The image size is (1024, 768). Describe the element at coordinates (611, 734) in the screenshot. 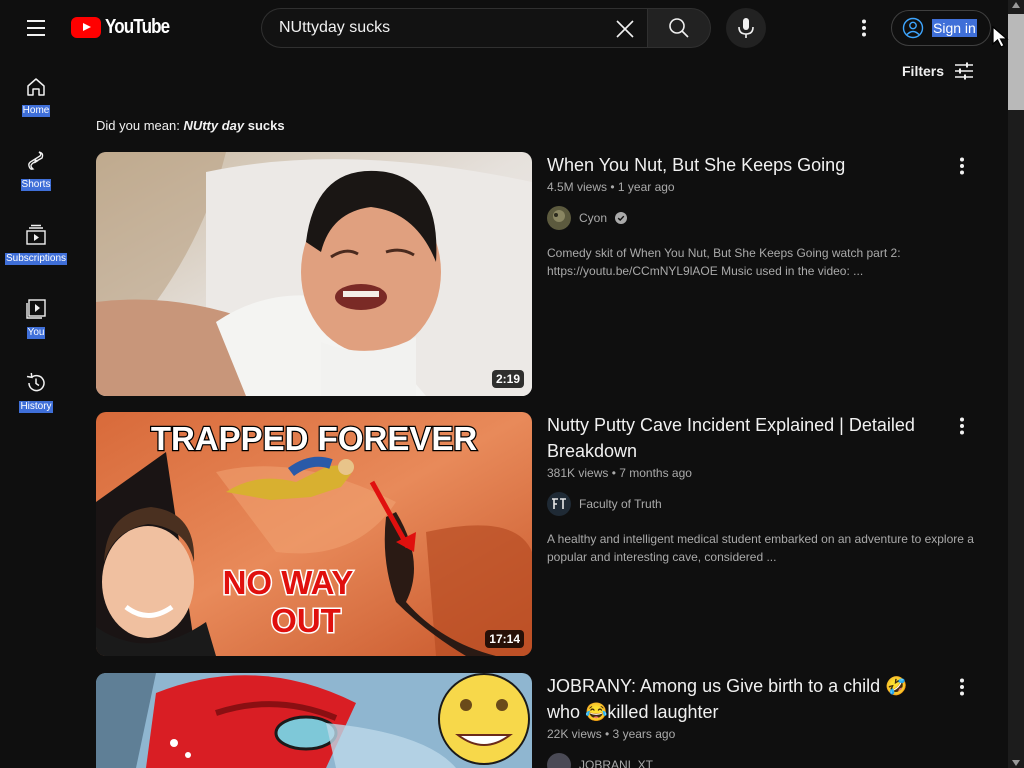

I see `video-meta: 22K views • 3 years ago` at that location.